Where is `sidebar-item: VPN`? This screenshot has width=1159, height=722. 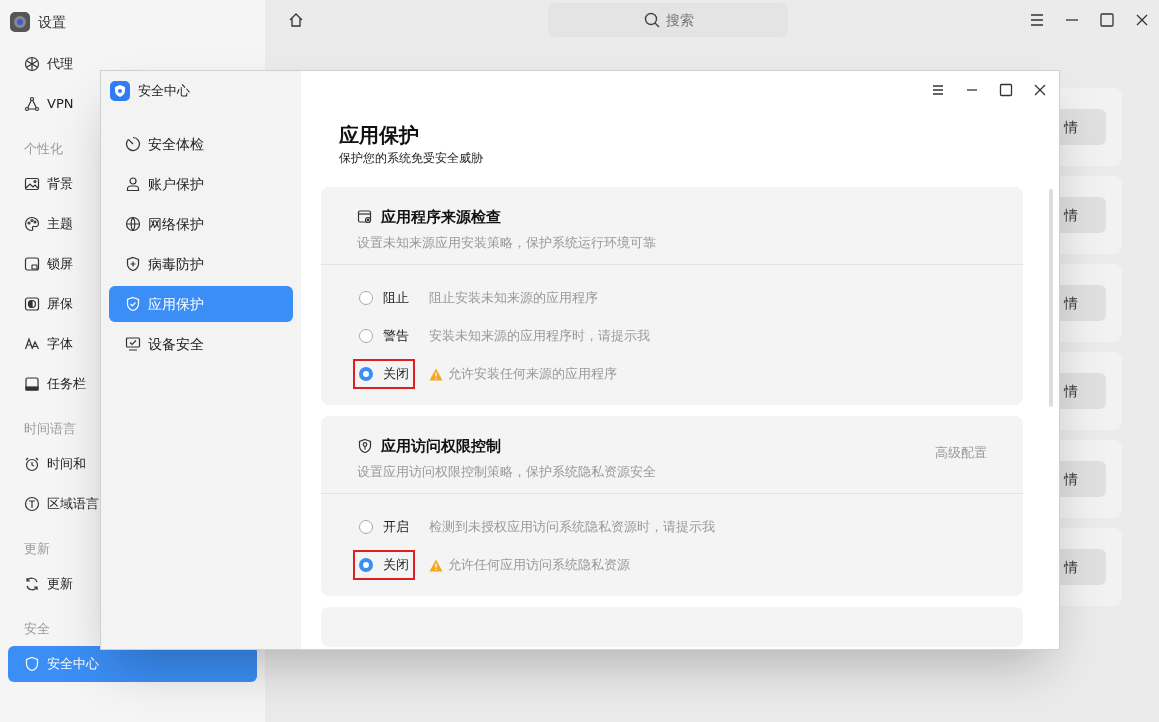
sidebar-item: VPN is located at coordinates (41, 104).